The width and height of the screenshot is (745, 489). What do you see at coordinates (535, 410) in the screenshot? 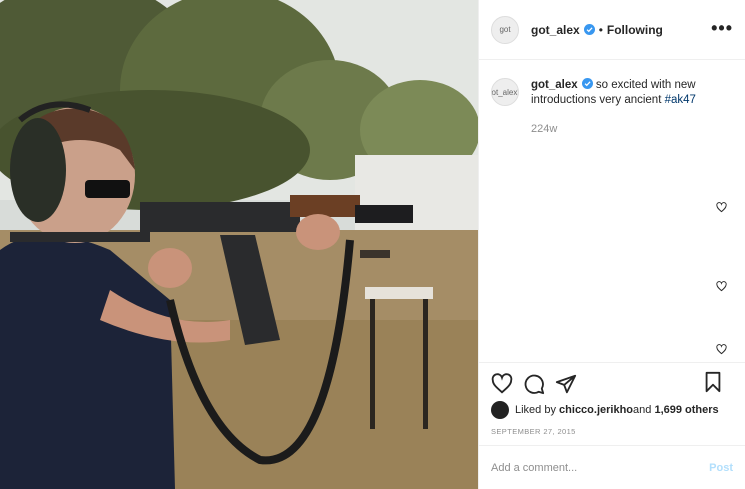
I see `likes-prefix: Liked by` at bounding box center [535, 410].